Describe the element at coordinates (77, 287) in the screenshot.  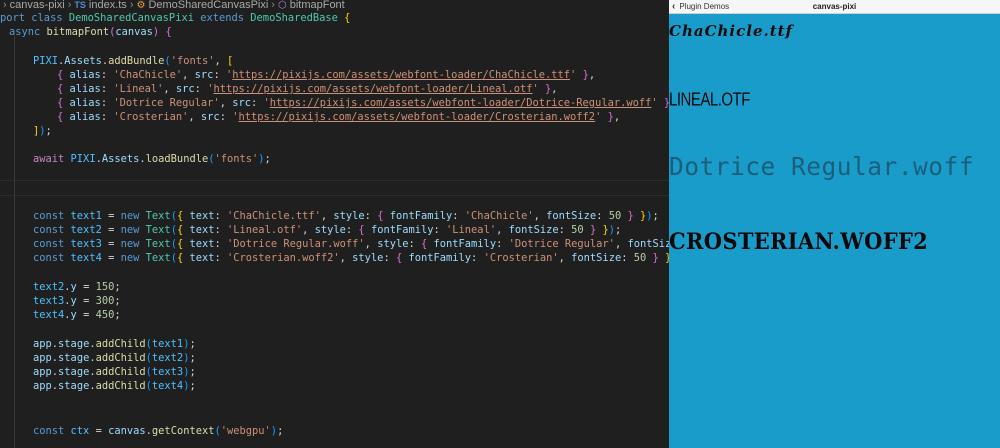
I see `code-line: text2.y = 150;` at that location.